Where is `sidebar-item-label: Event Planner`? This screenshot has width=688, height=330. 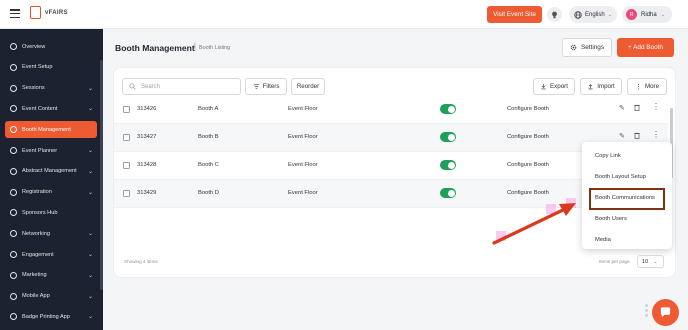
sidebar-item-label: Event Planner is located at coordinates (40, 150).